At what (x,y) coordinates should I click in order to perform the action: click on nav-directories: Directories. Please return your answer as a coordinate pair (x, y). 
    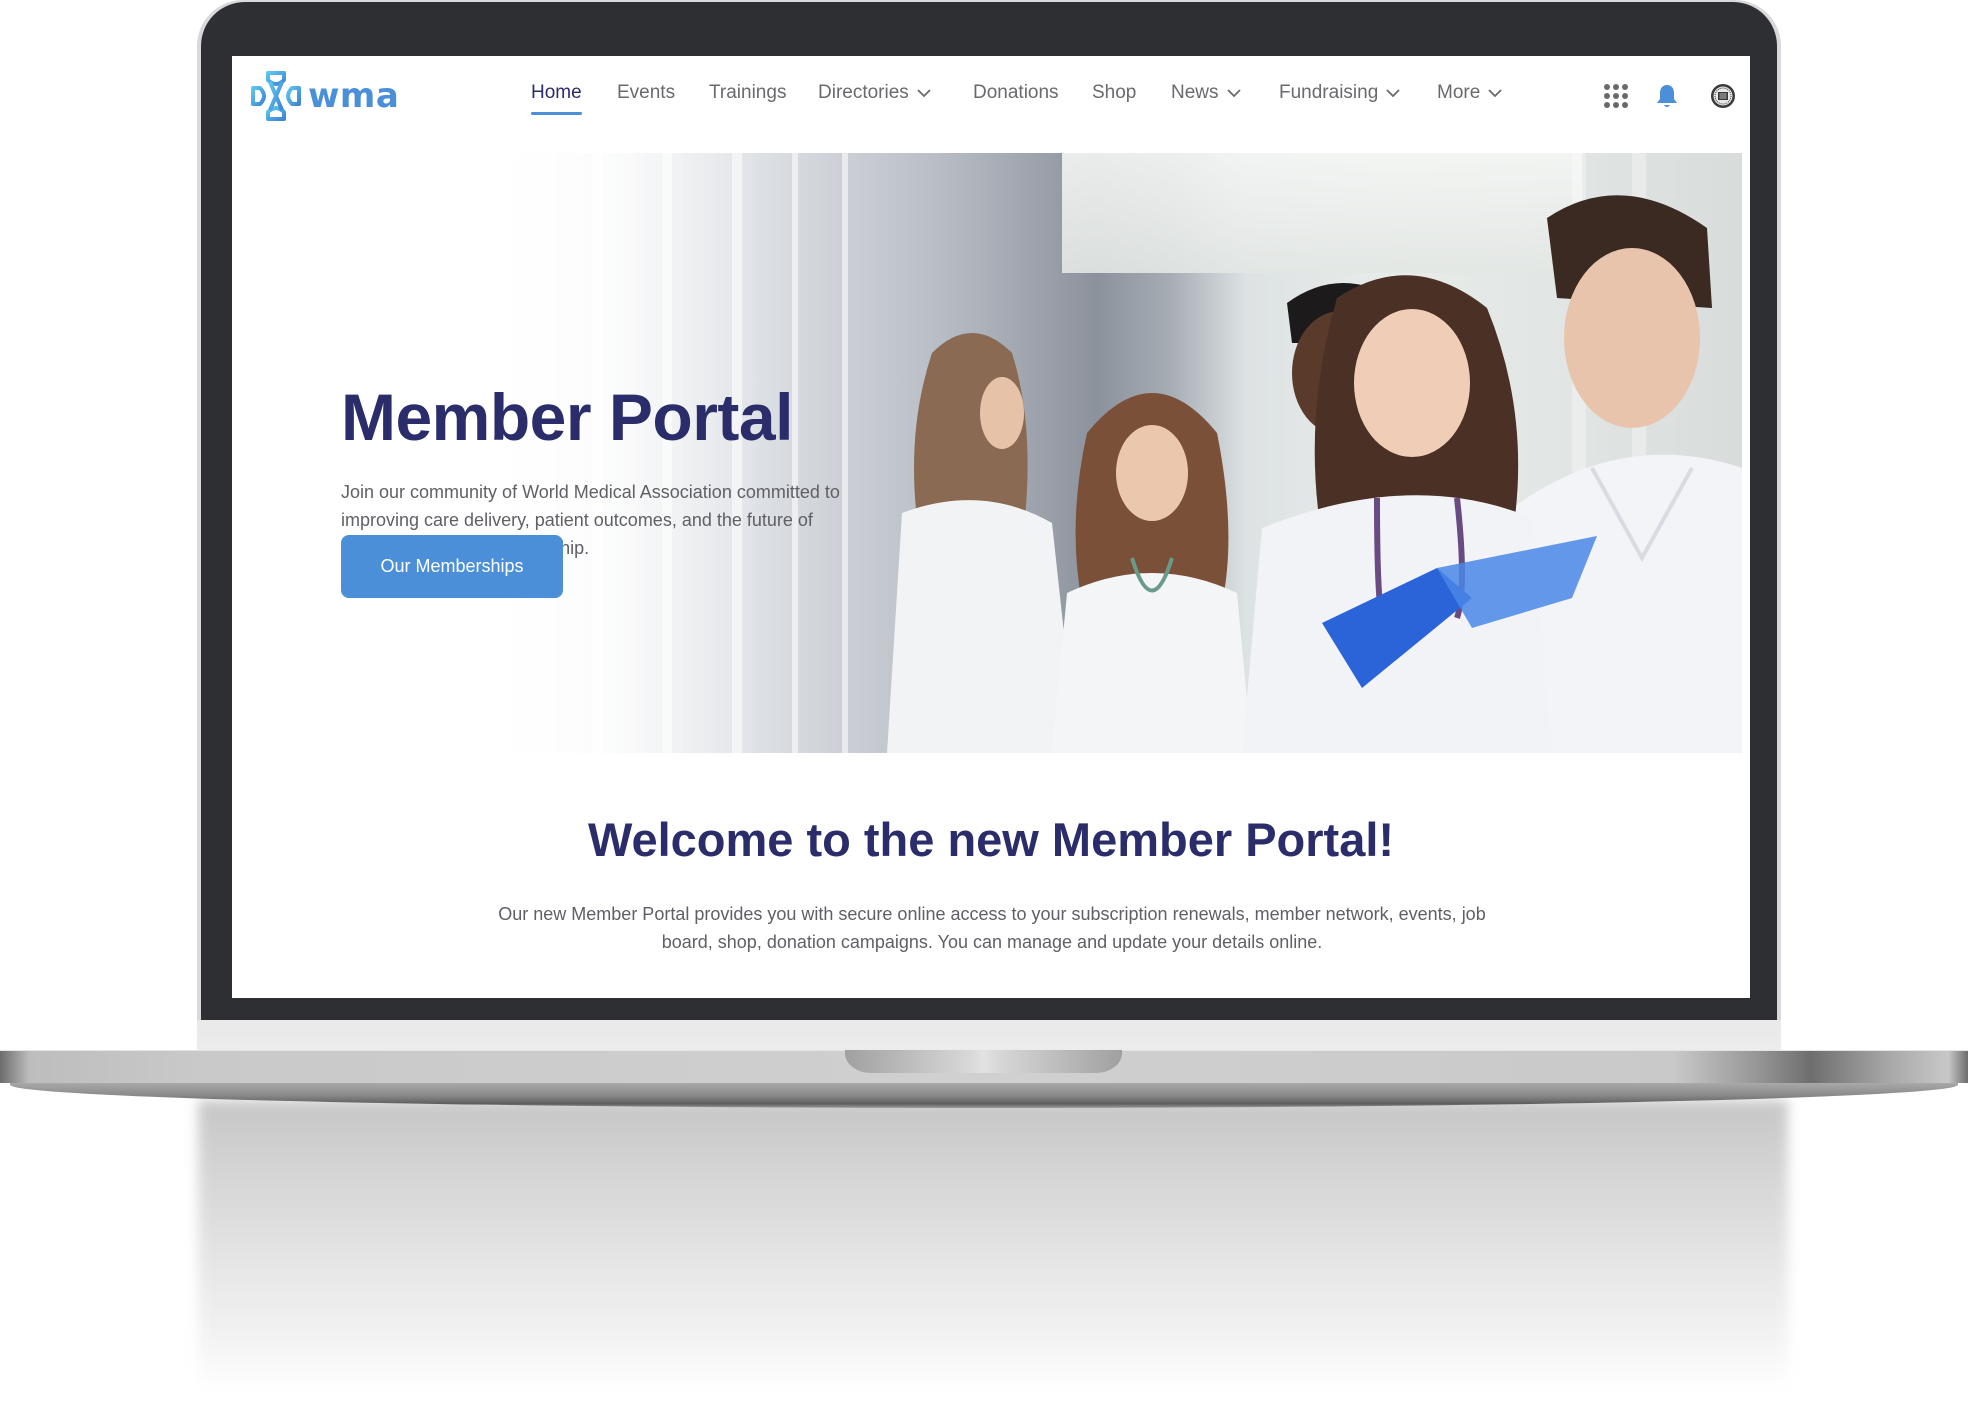
    Looking at the image, I should click on (874, 93).